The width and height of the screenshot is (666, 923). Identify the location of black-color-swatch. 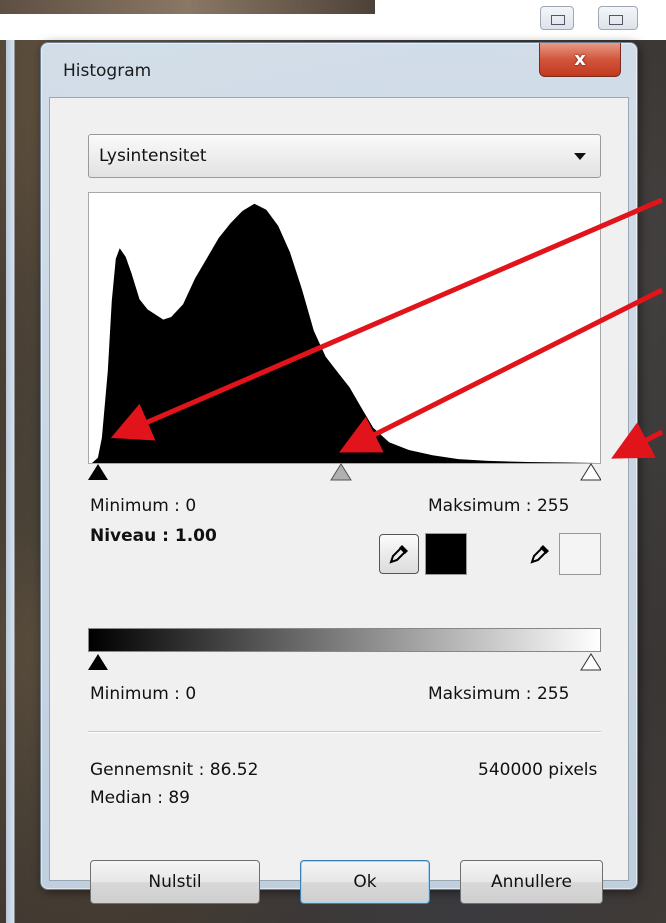
(446, 554).